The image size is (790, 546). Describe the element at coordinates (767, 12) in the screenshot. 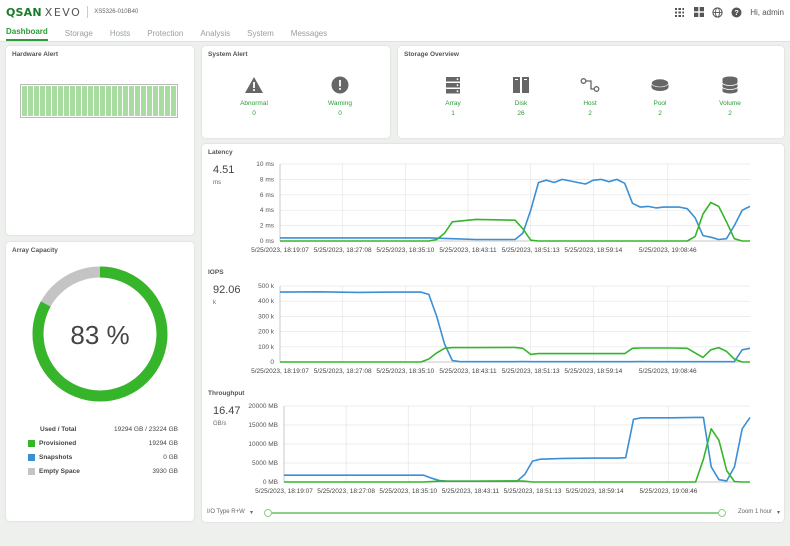

I see `user-menu: Hi, admin` at that location.